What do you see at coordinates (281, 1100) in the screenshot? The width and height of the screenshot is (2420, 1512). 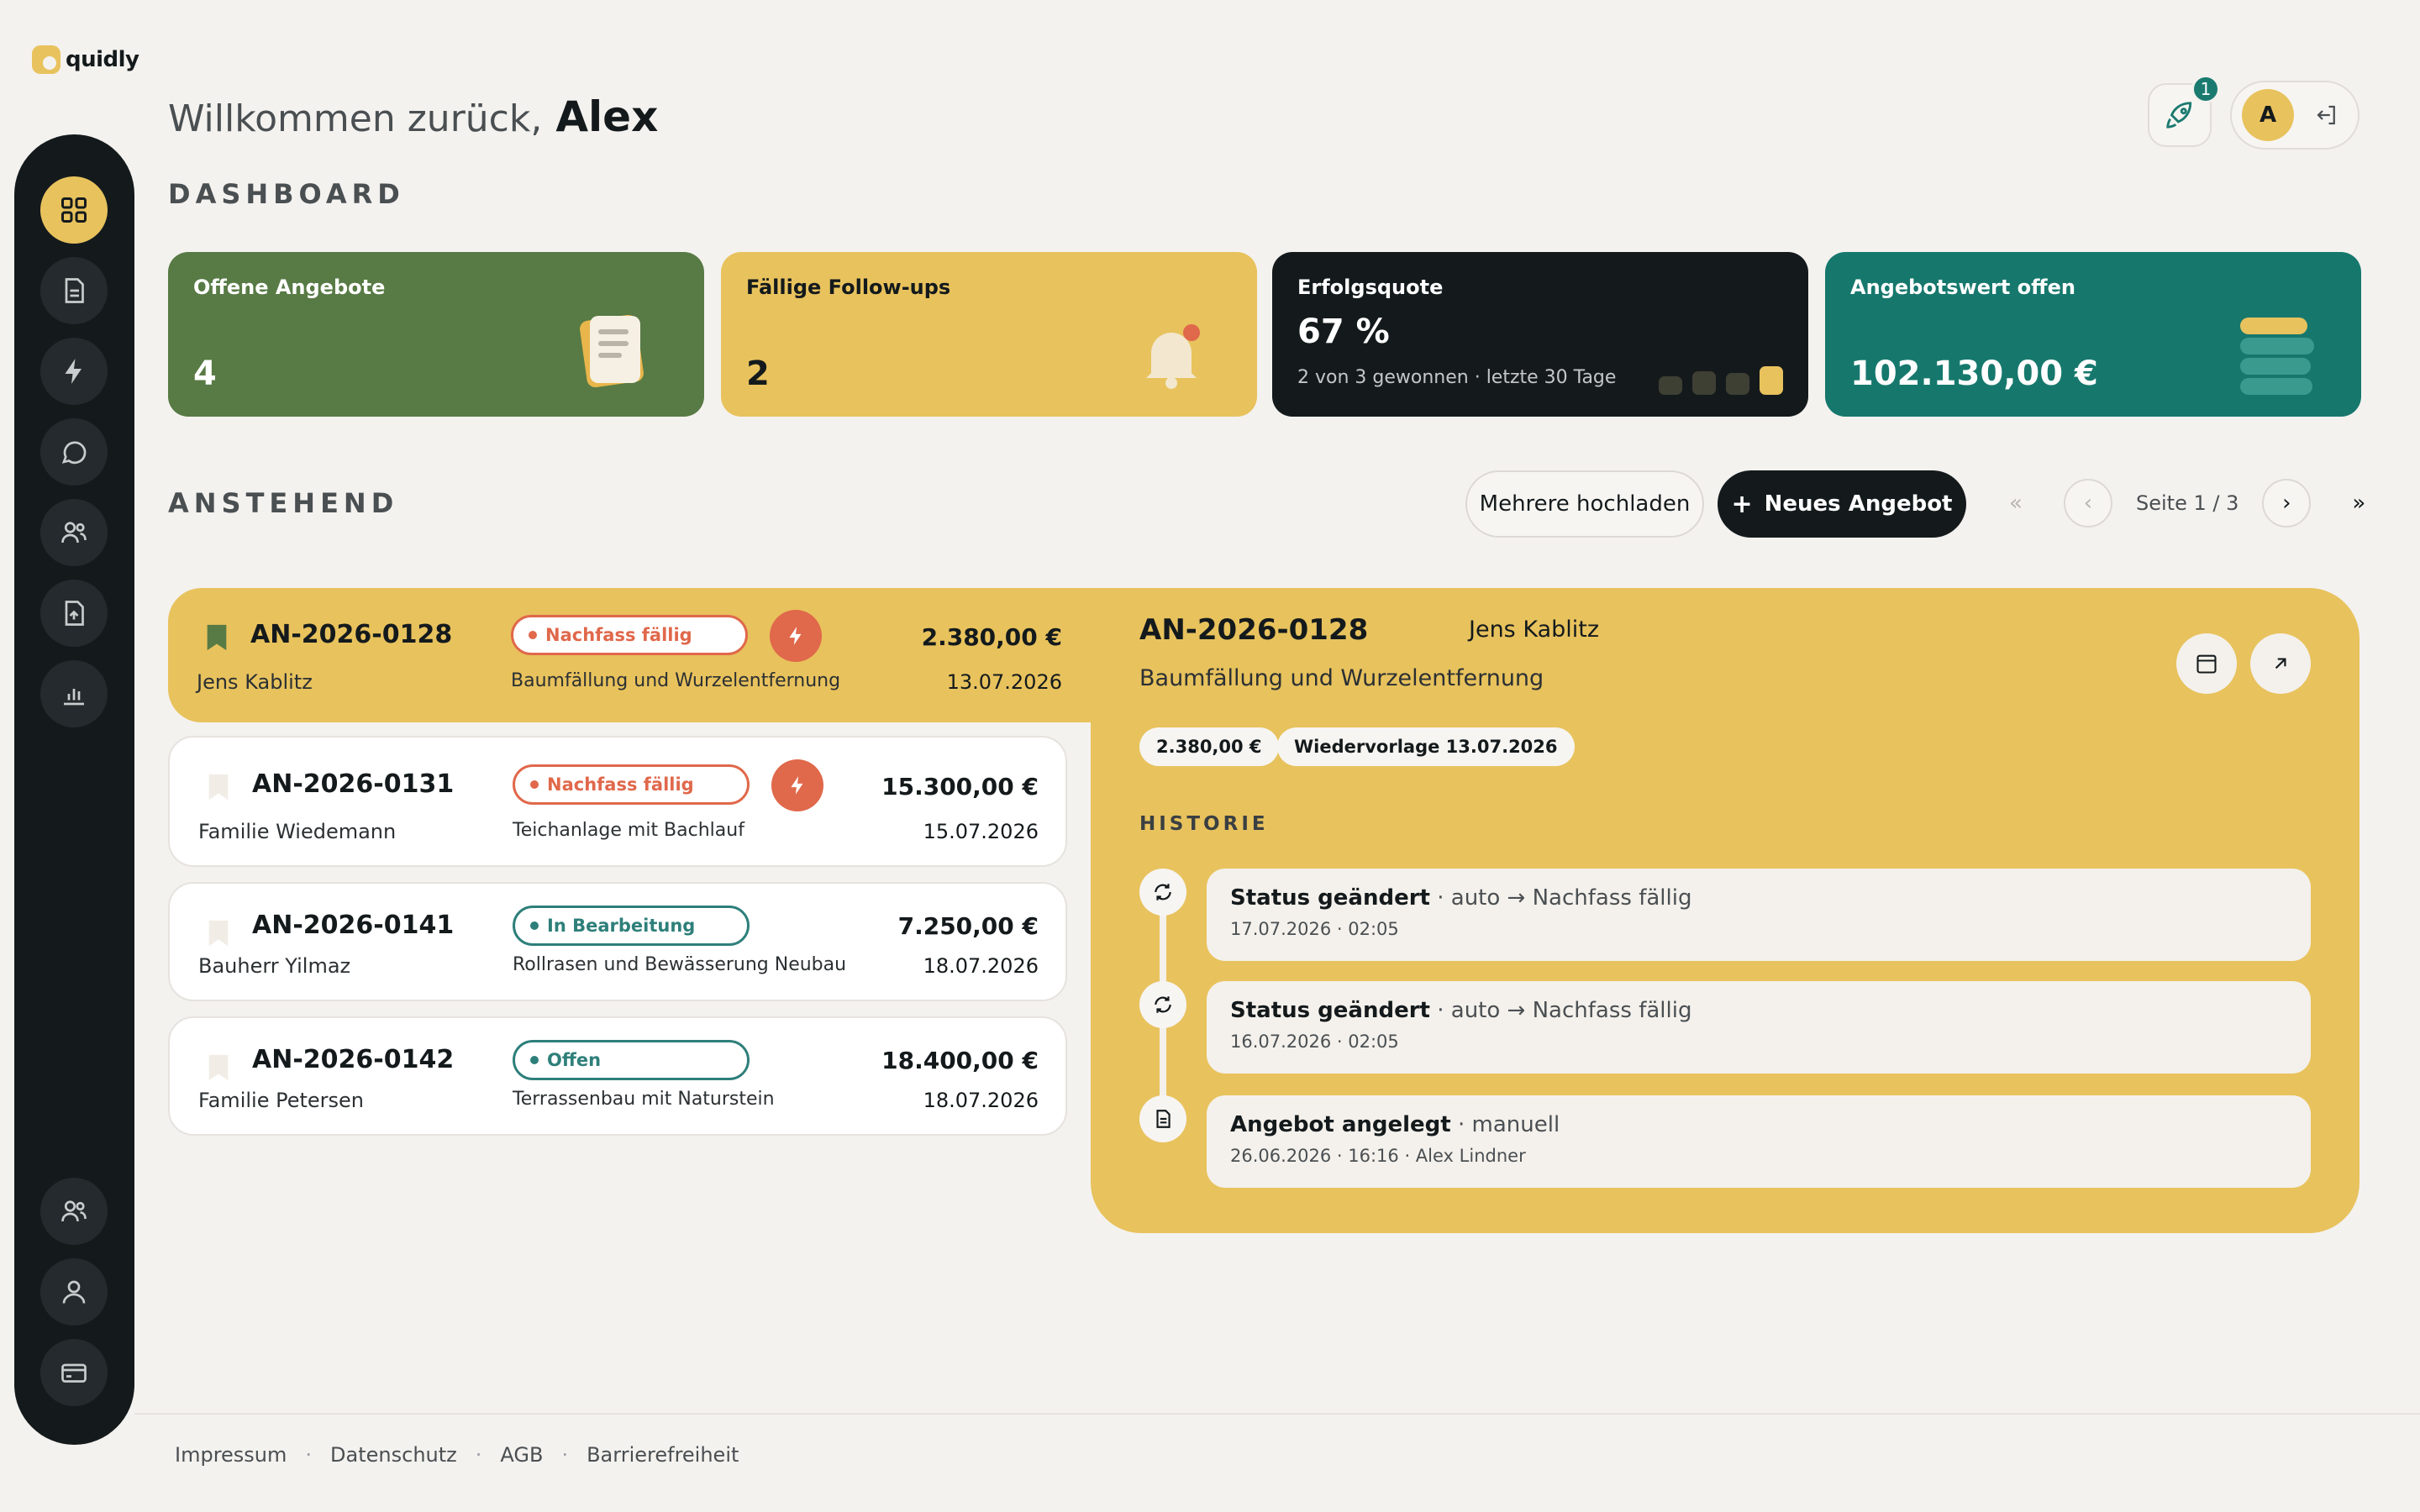 I see `offer-customer: Familie Petersen` at bounding box center [281, 1100].